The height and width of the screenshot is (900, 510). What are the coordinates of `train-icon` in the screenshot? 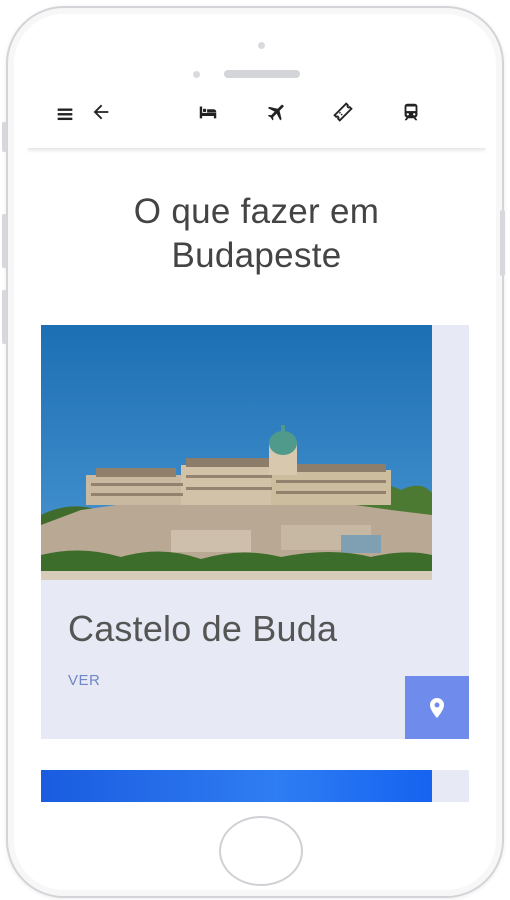 It's located at (411, 112).